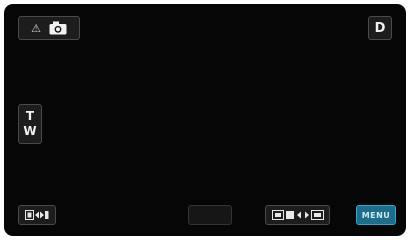 The height and width of the screenshot is (240, 412). Describe the element at coordinates (30, 116) in the screenshot. I see `zoom-tele-label: T` at that location.